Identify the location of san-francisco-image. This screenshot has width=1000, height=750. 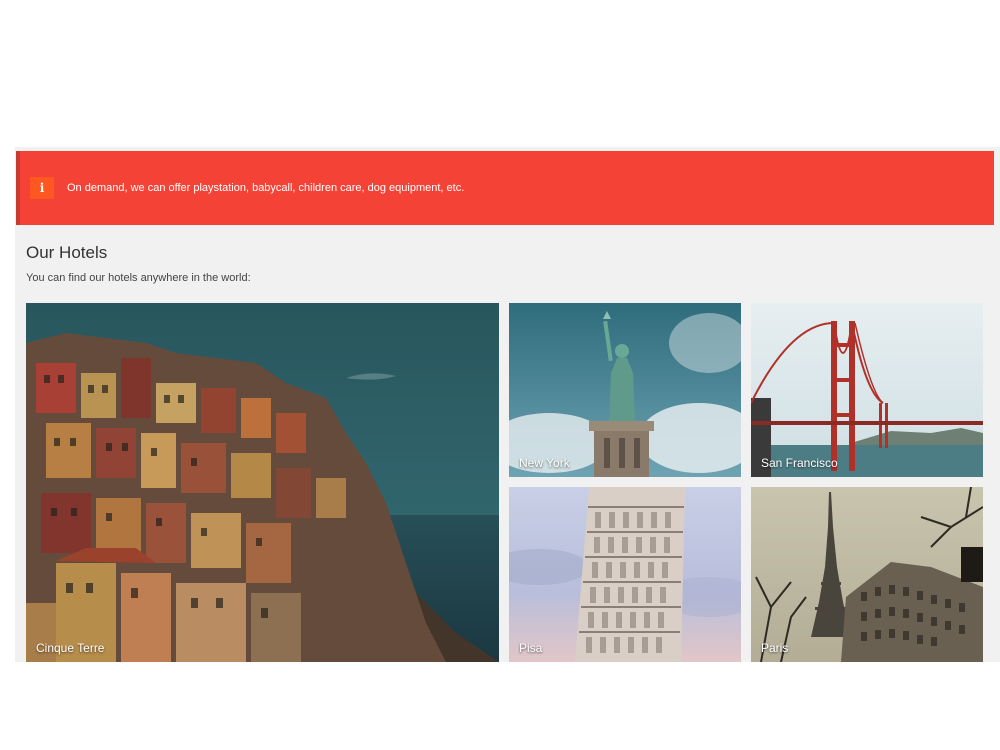
(867, 390).